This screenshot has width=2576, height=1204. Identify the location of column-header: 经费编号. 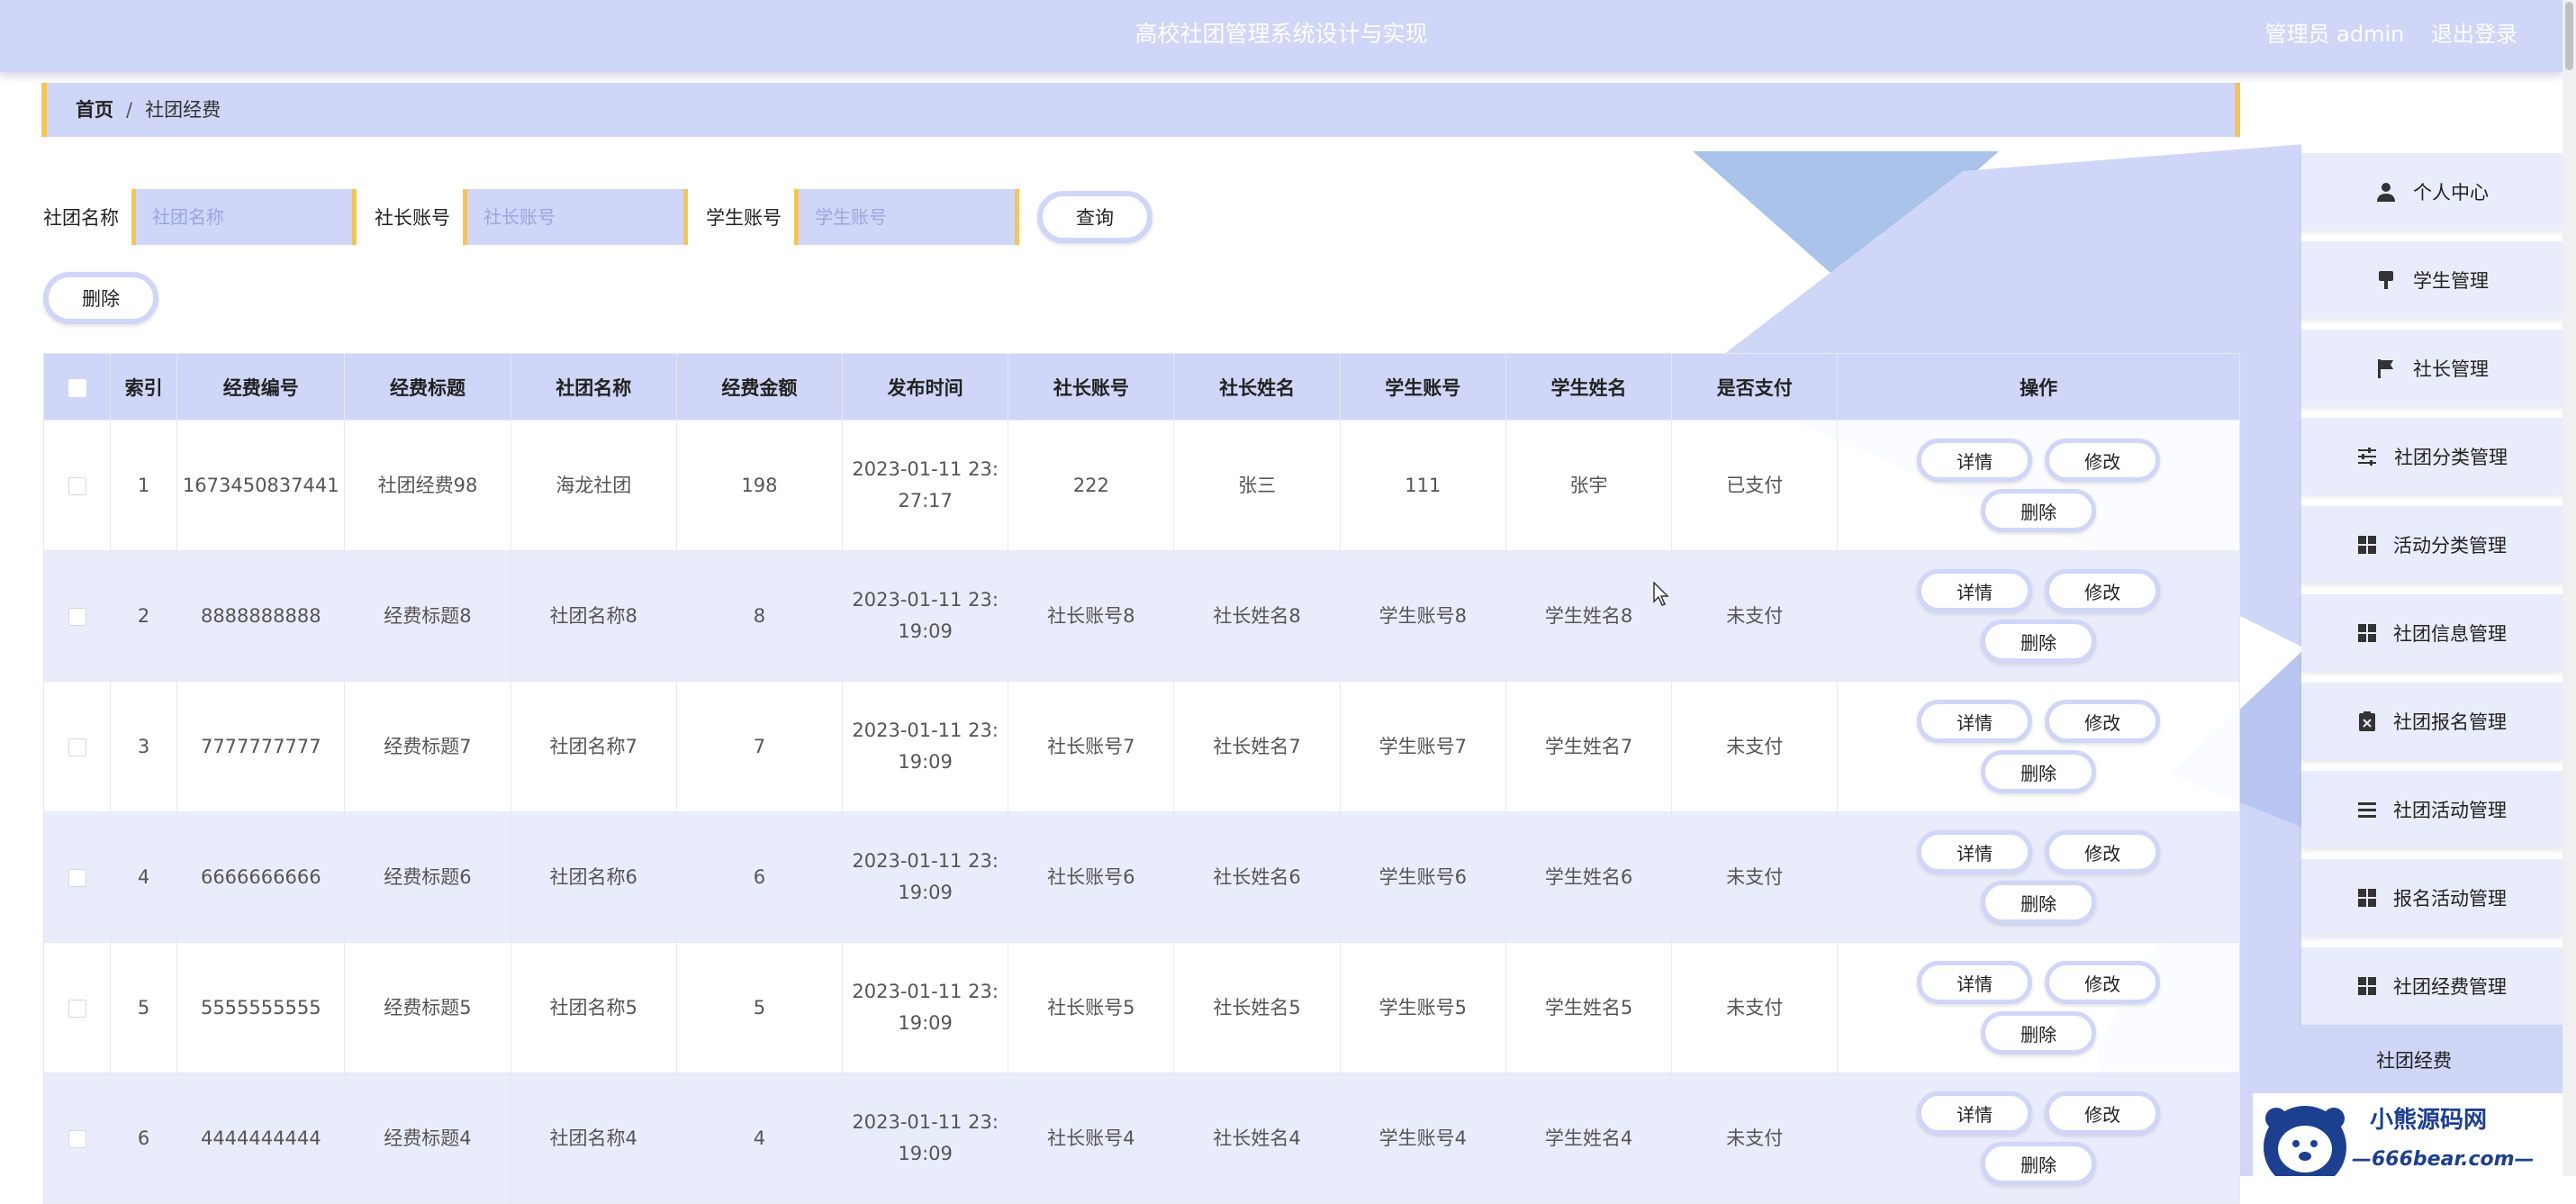
(261, 387).